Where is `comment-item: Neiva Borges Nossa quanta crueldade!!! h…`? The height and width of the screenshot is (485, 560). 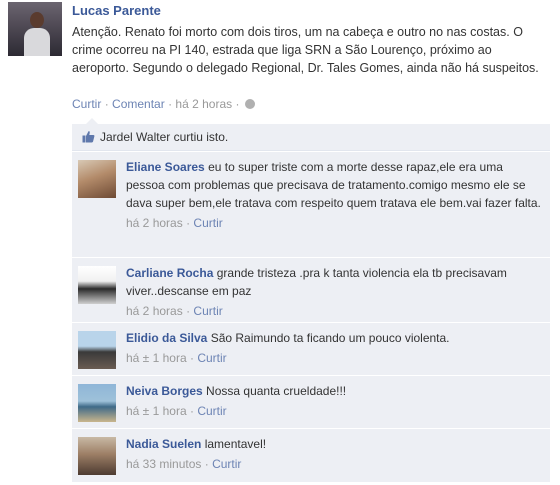 comment-item: Neiva Borges Nossa quanta crueldade!!! h… is located at coordinates (311, 401).